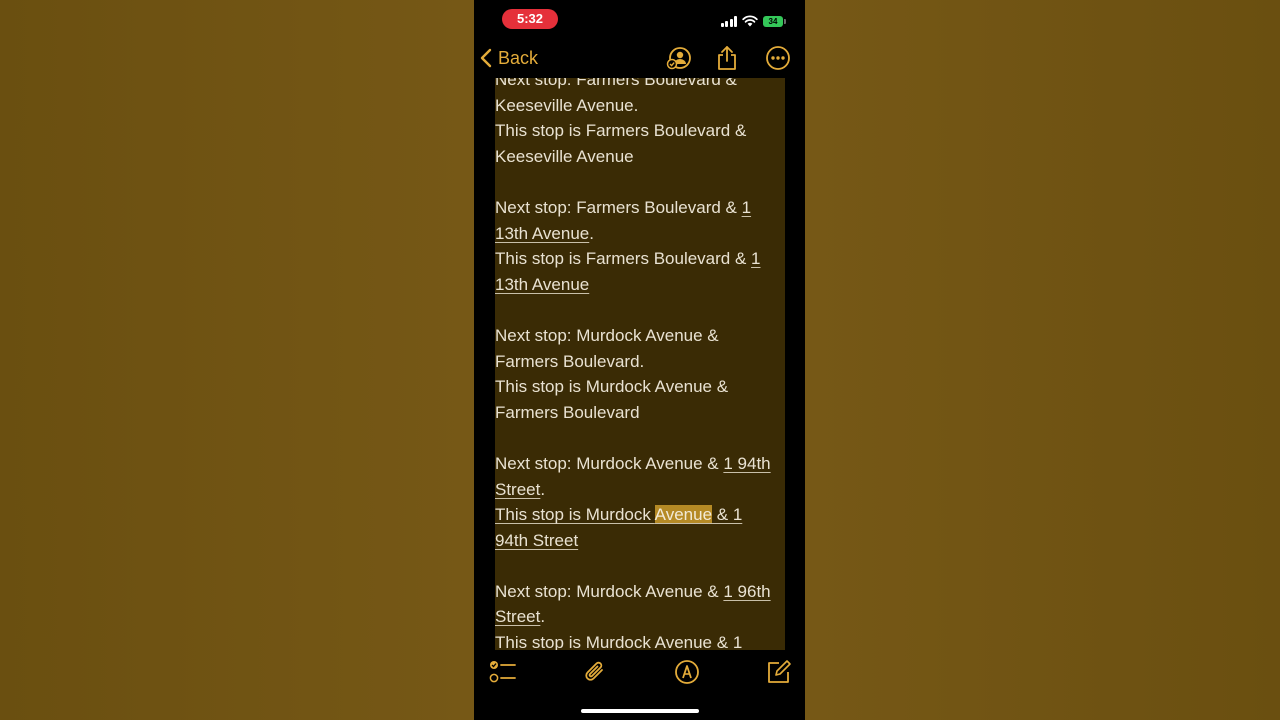 The image size is (1280, 720). What do you see at coordinates (503, 672) in the screenshot?
I see `checklist-icon` at bounding box center [503, 672].